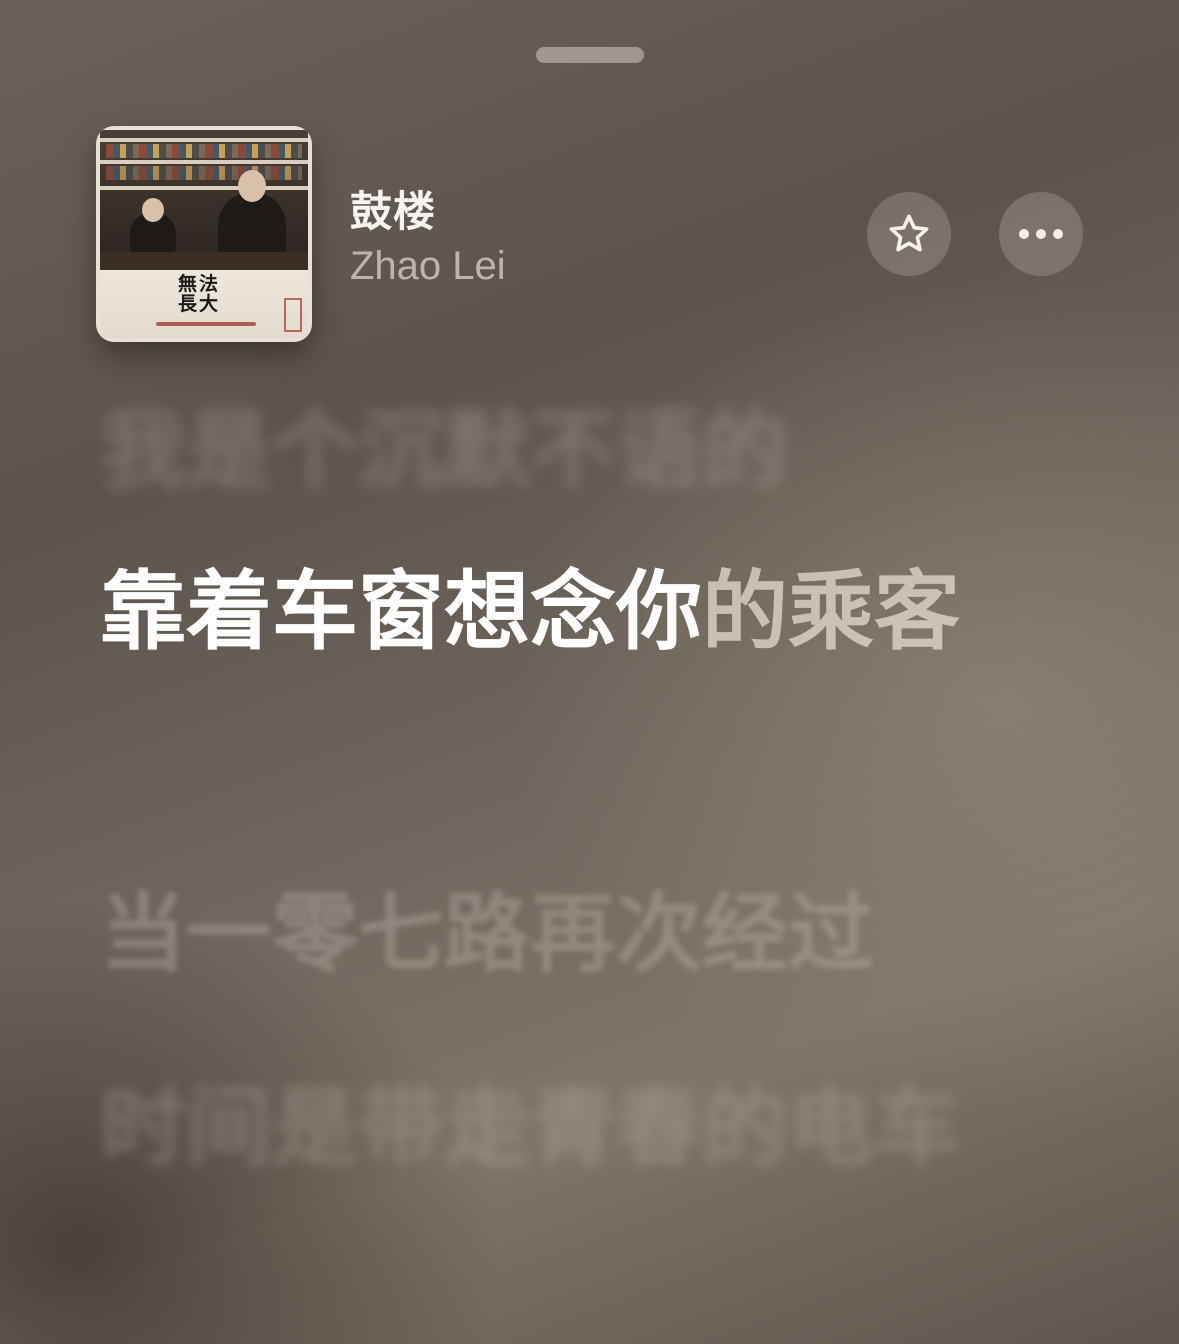 Image resolution: width=1179 pixels, height=1344 pixels. I want to click on lyric-line-next: 当一零七路再次经过, so click(487, 934).